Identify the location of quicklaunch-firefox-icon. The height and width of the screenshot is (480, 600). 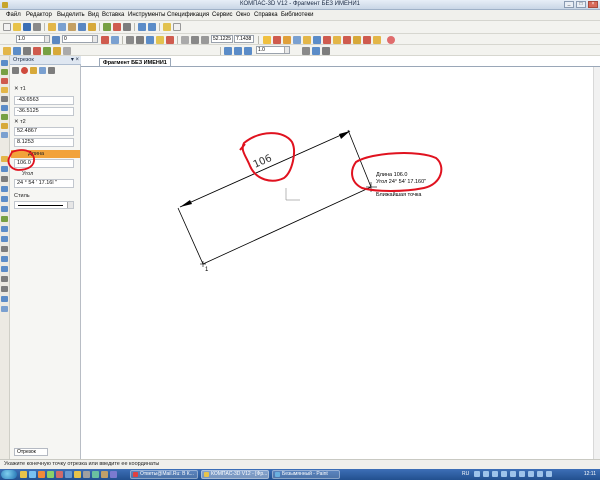
(41, 474).